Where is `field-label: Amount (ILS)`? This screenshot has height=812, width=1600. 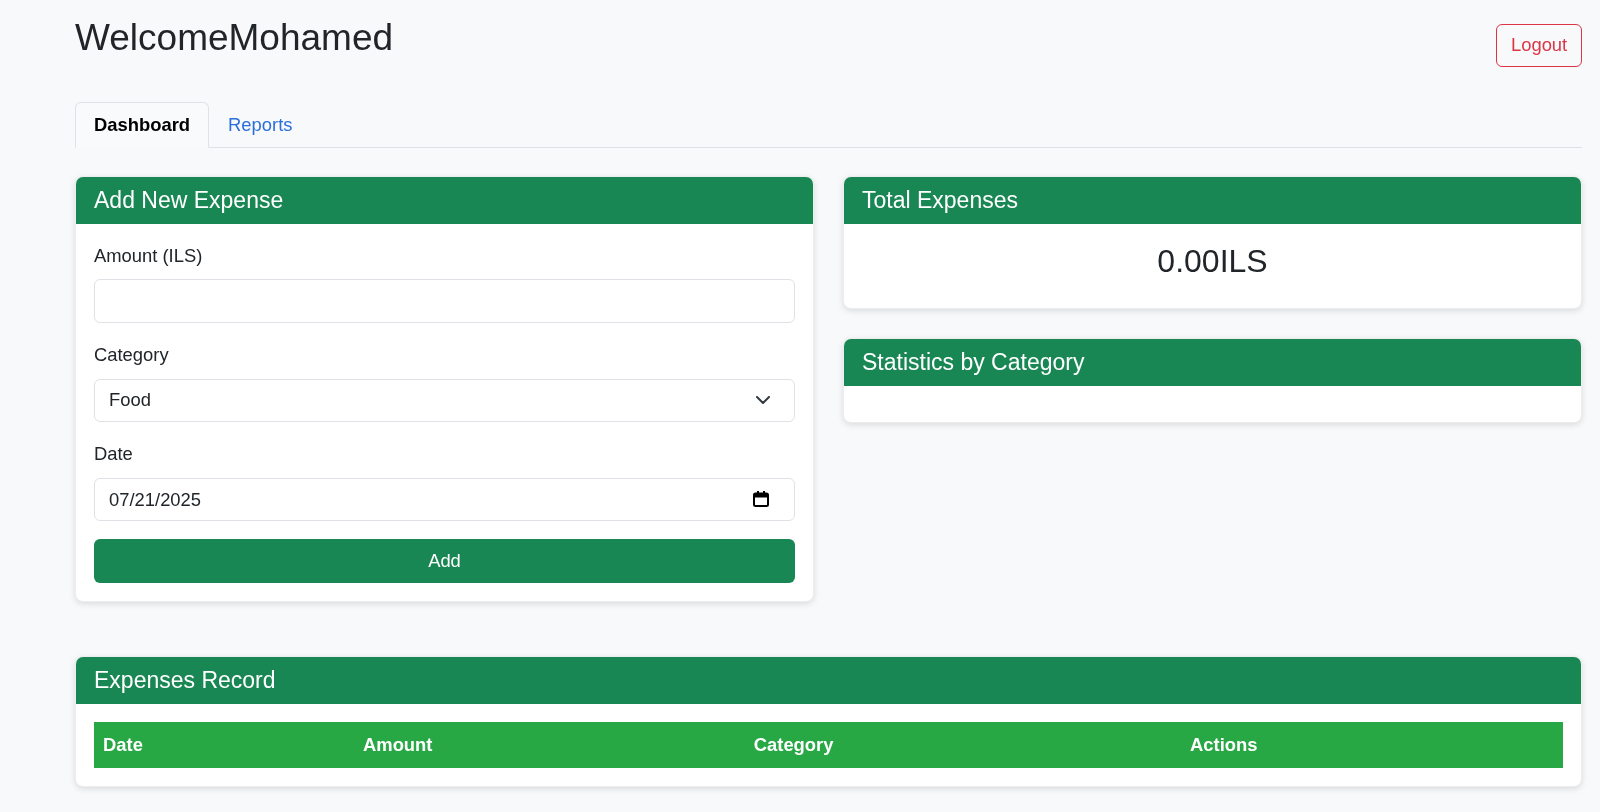 field-label: Amount (ILS) is located at coordinates (149, 255).